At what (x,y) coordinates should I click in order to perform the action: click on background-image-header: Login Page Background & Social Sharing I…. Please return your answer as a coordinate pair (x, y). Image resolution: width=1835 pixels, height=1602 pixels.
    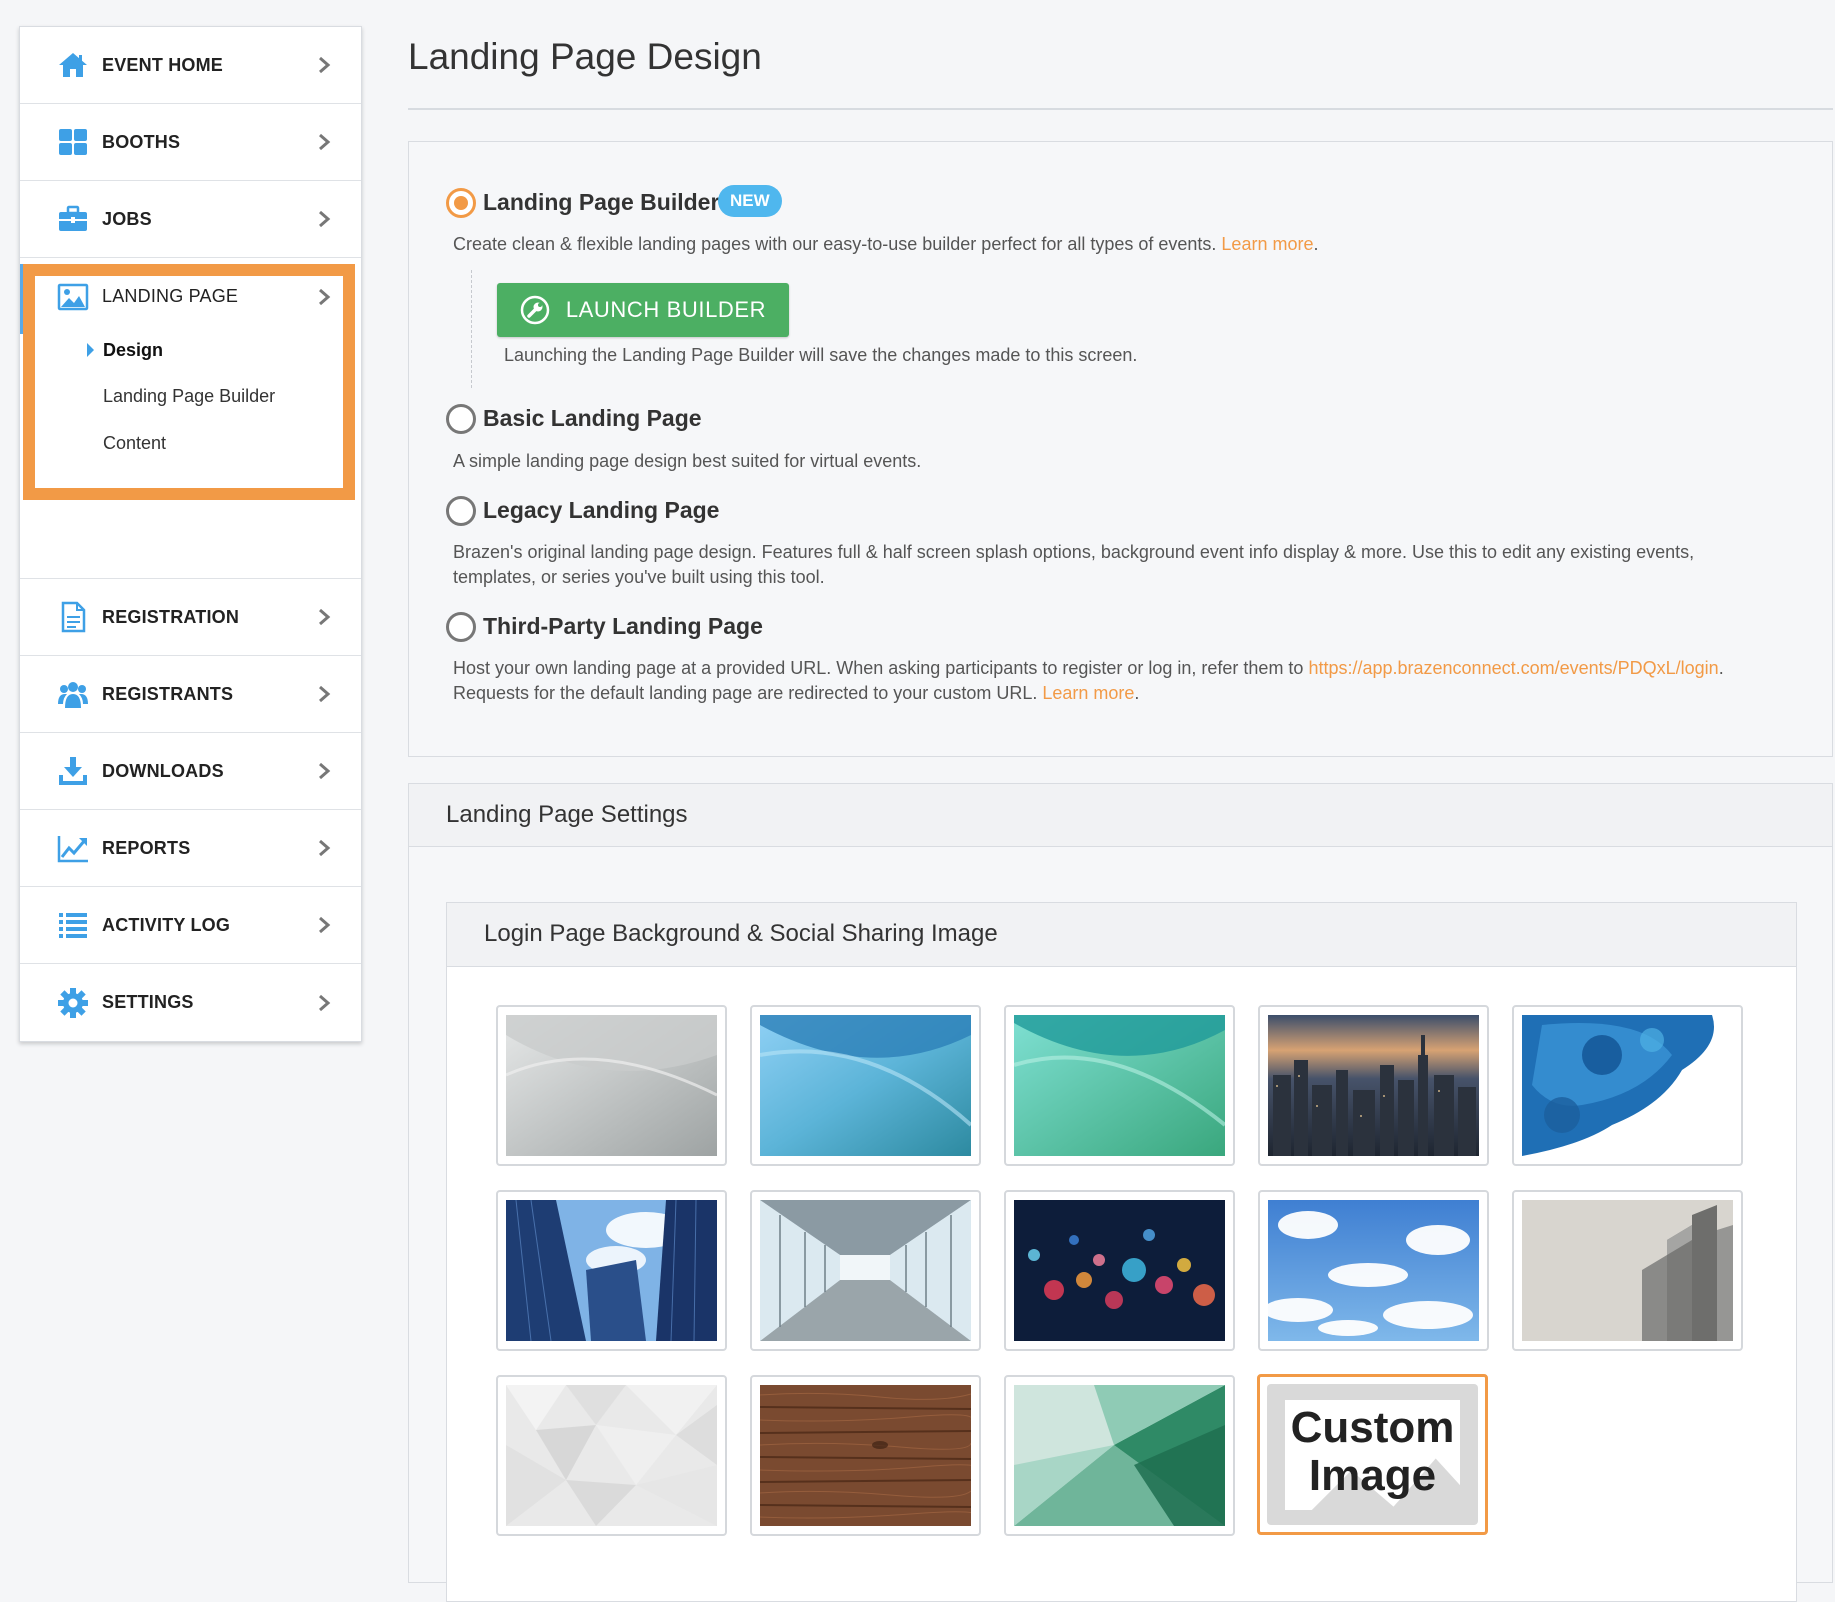
    Looking at the image, I should click on (1121, 935).